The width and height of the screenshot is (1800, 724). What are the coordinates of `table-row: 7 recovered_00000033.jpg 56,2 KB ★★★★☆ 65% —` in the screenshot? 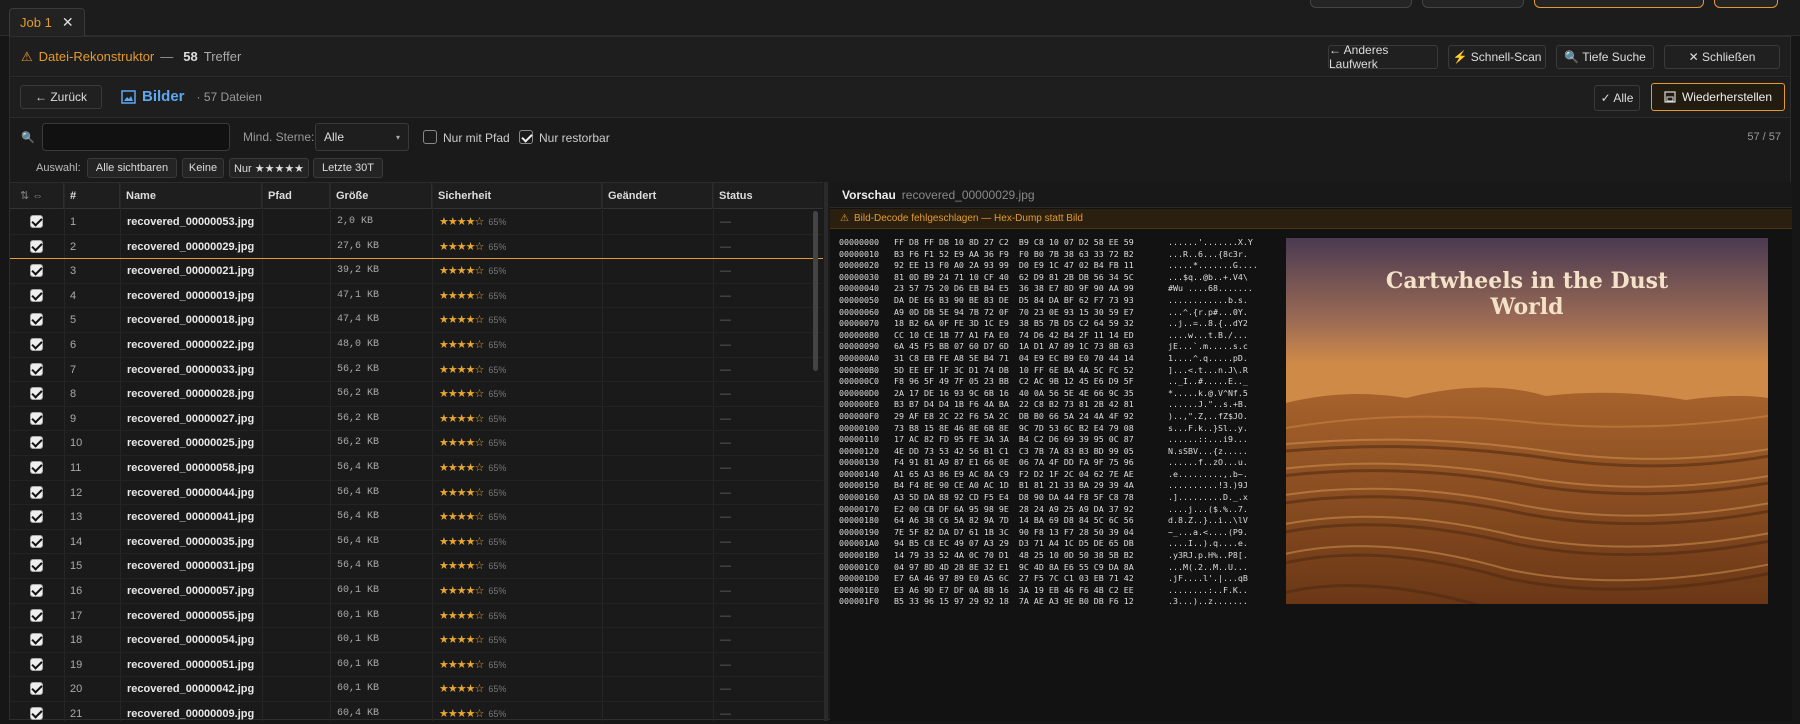 It's located at (416, 370).